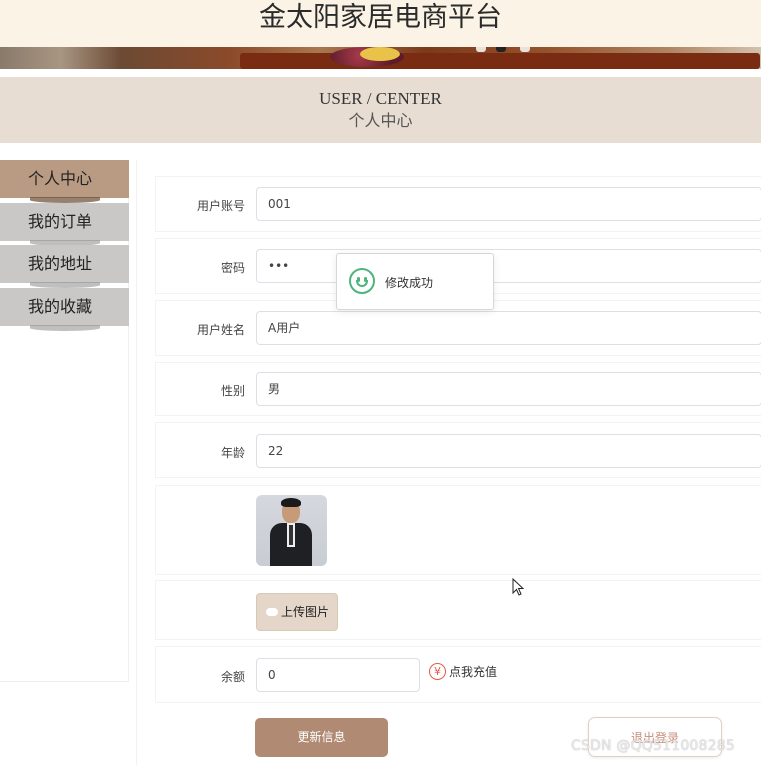 The height and width of the screenshot is (765, 761). What do you see at coordinates (458, 530) in the screenshot?
I see `form-row-avatar` at bounding box center [458, 530].